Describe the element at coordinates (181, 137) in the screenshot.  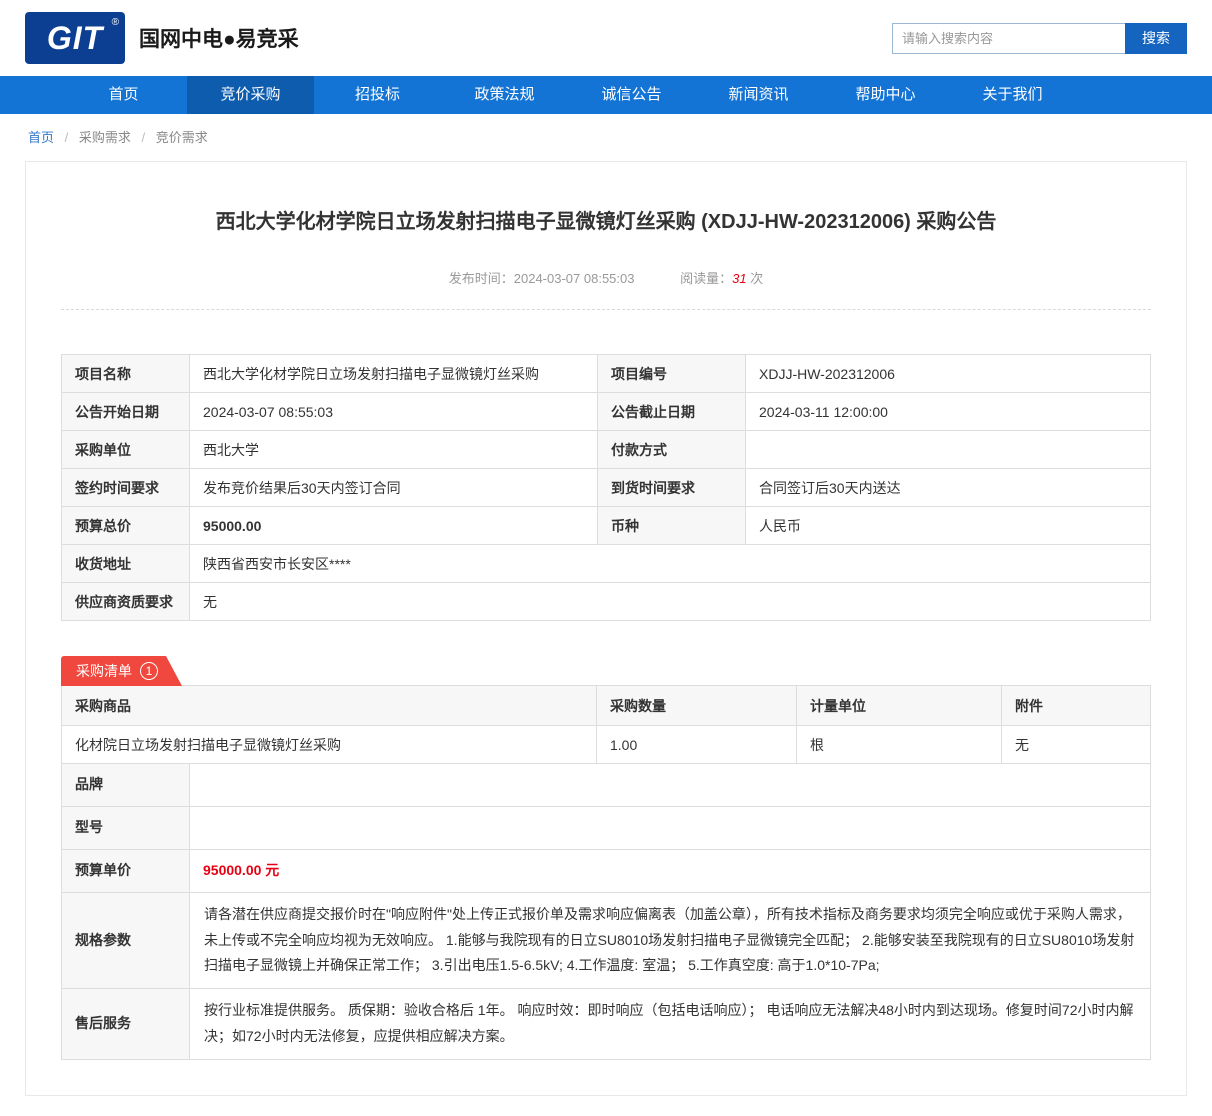
I see `breadcrumb-current: 竞价需求` at that location.